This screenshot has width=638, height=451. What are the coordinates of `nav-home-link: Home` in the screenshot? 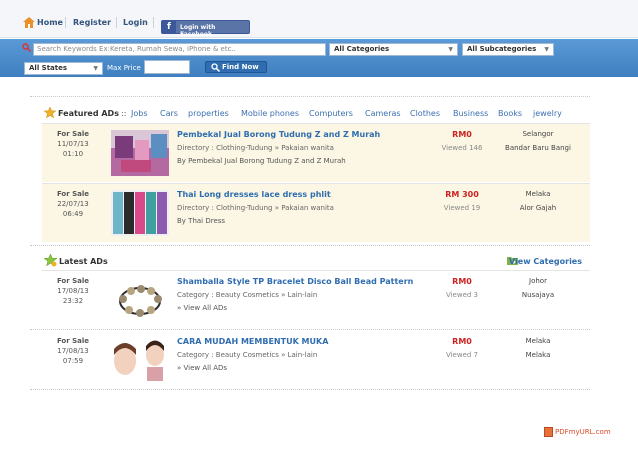 It's located at (50, 22).